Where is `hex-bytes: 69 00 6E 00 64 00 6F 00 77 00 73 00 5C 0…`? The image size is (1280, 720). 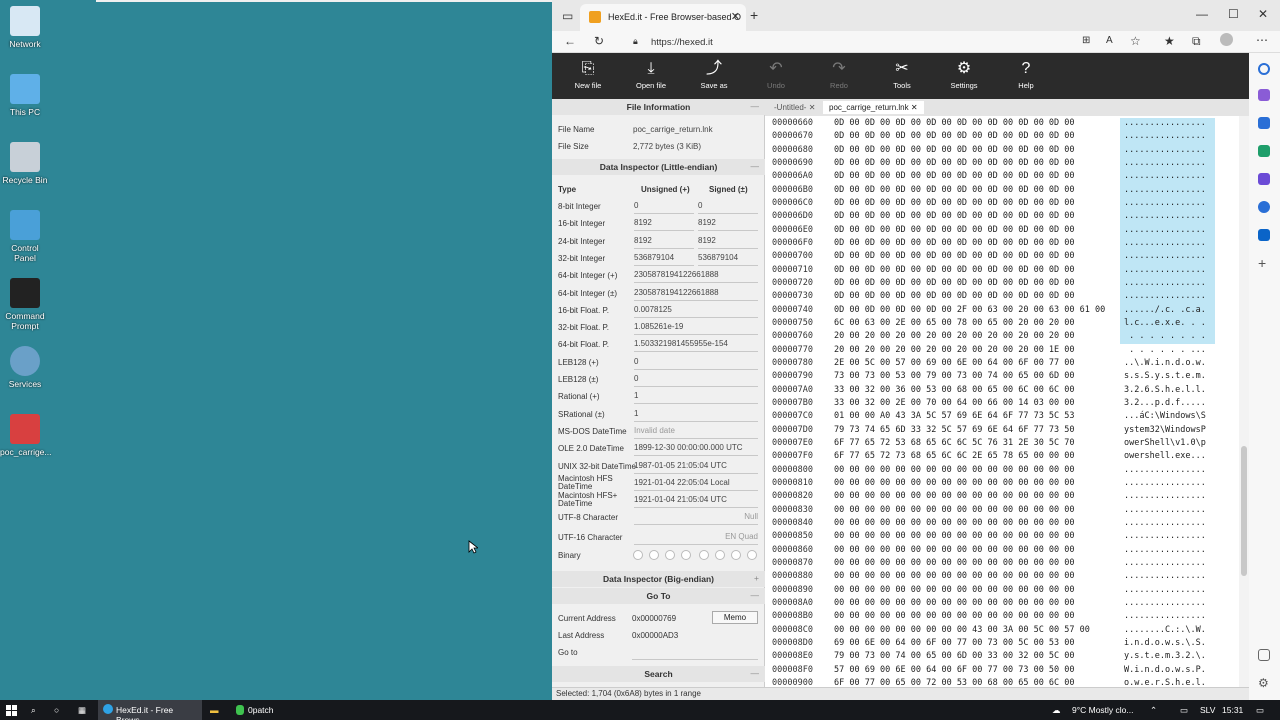
hex-bytes: 69 00 6E 00 64 00 6F 00 77 00 73 00 5C 0… is located at coordinates (954, 643).